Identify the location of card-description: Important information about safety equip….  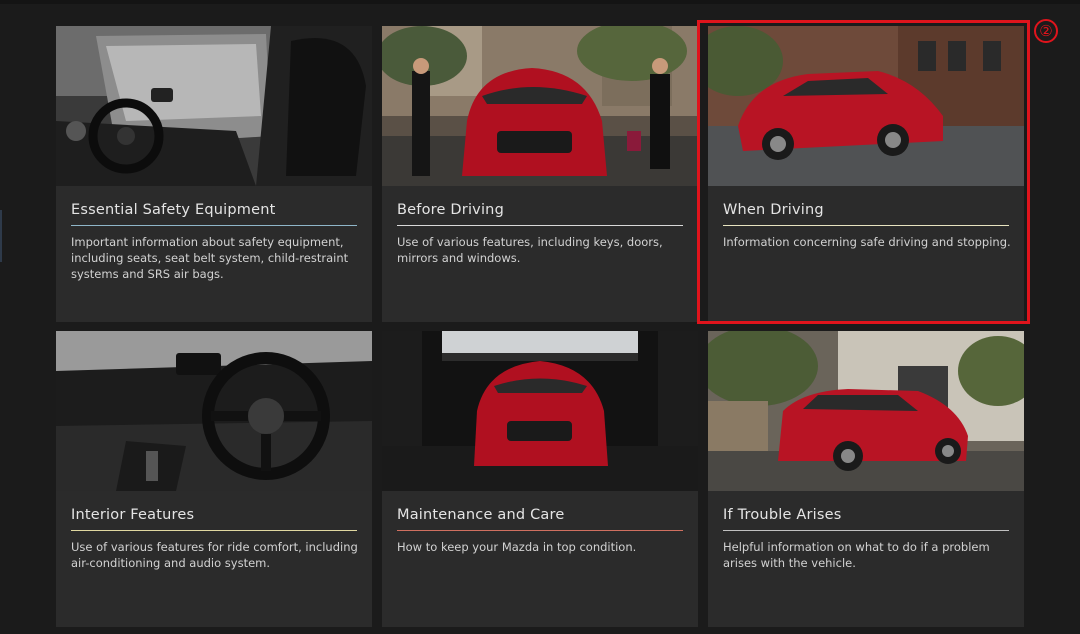
(210, 258).